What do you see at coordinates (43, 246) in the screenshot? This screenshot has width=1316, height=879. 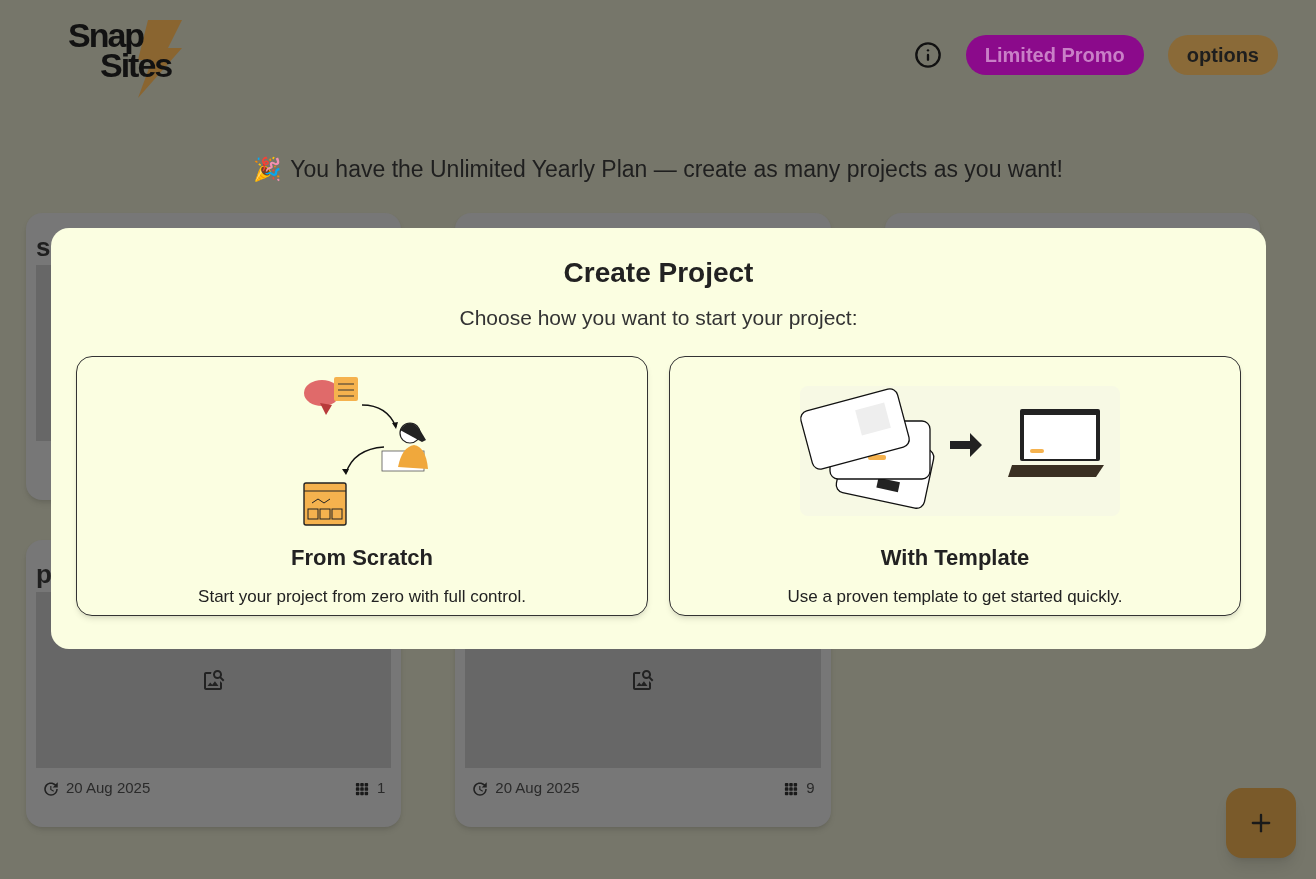 I see `project-title: s` at bounding box center [43, 246].